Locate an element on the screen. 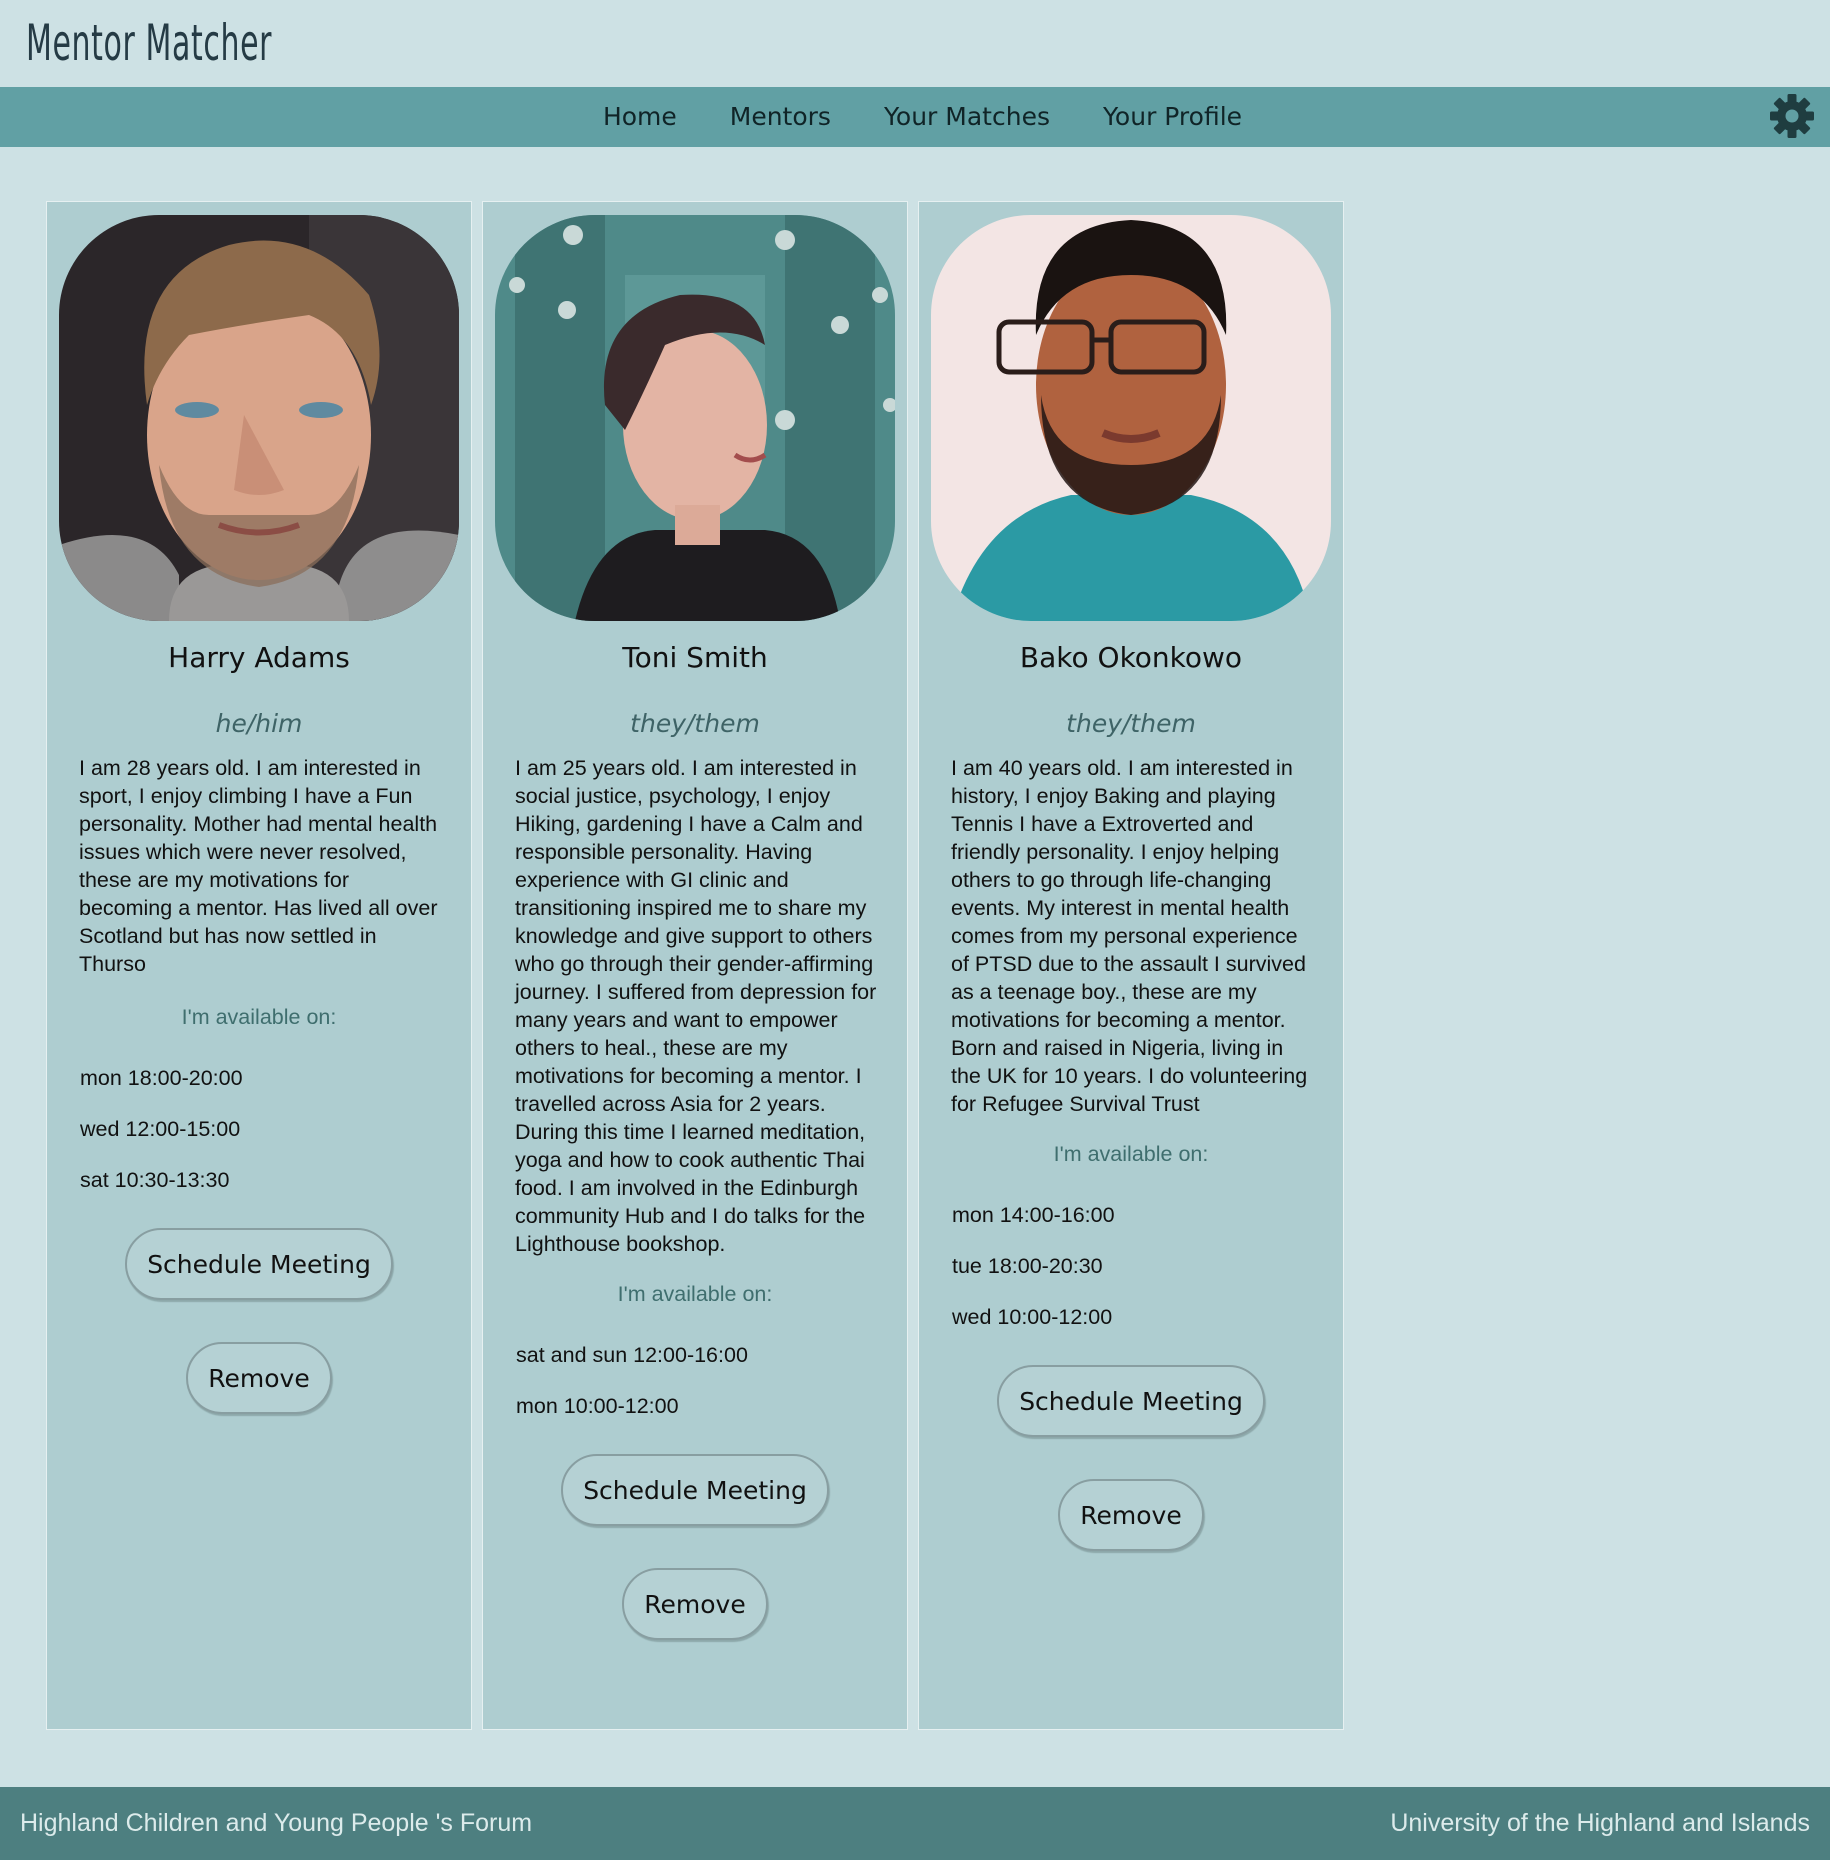 This screenshot has width=1830, height=1860. gear-icon is located at coordinates (1792, 116).